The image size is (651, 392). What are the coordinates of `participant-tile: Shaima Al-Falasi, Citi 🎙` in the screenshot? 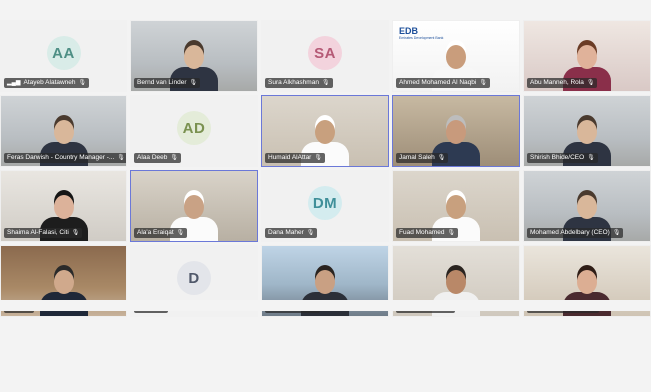 It's located at (63, 206).